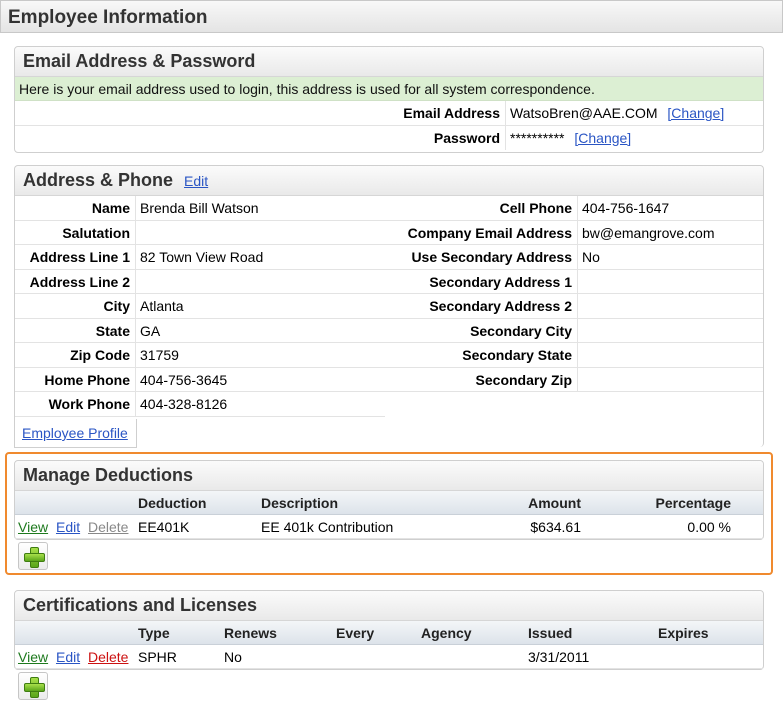 The width and height of the screenshot is (783, 708). I want to click on zip-value: 31759, so click(159, 355).